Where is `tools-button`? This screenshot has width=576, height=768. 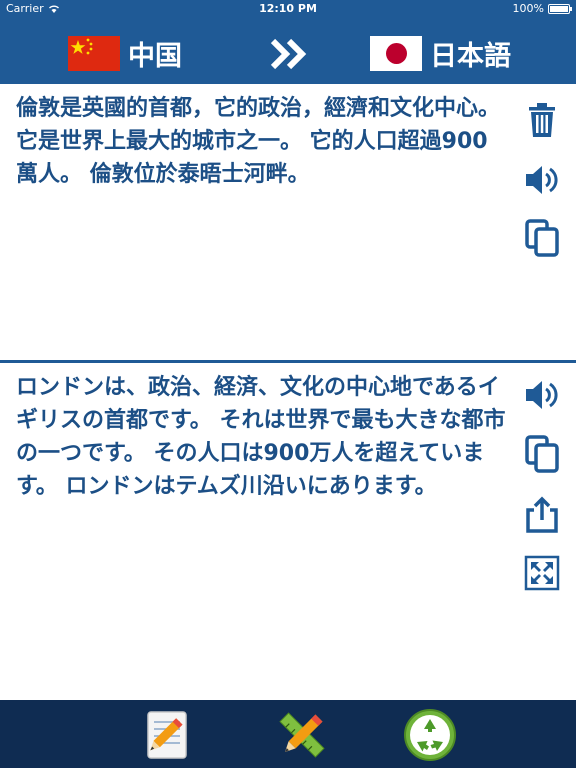
tools-button is located at coordinates (302, 735).